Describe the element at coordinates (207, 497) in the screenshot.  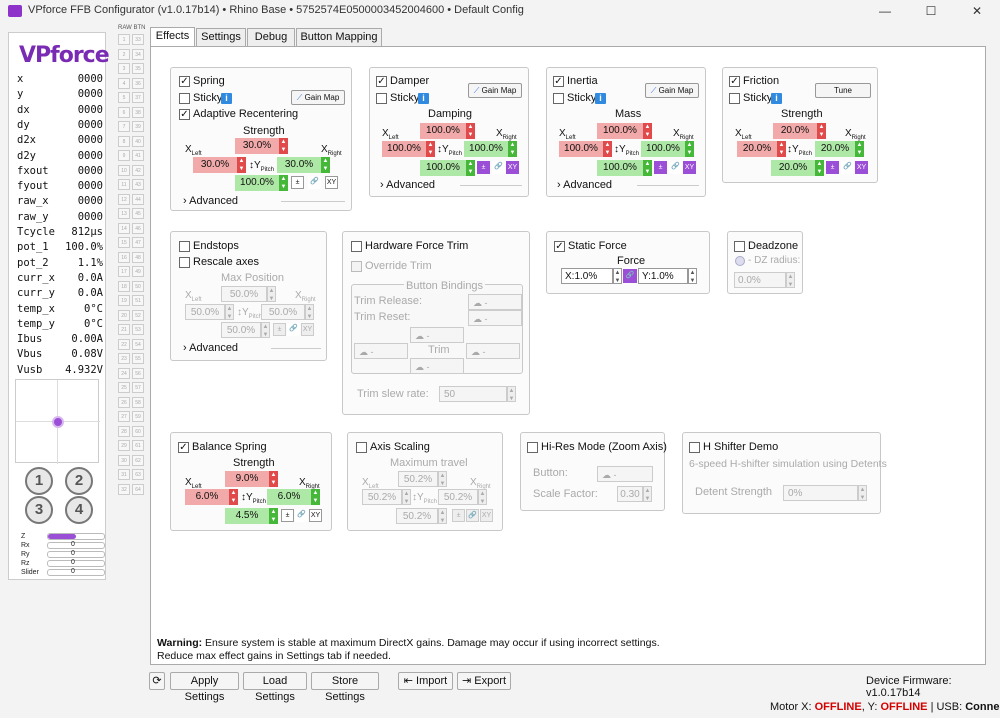
I see `balance-xleft-value: 6.0%` at that location.